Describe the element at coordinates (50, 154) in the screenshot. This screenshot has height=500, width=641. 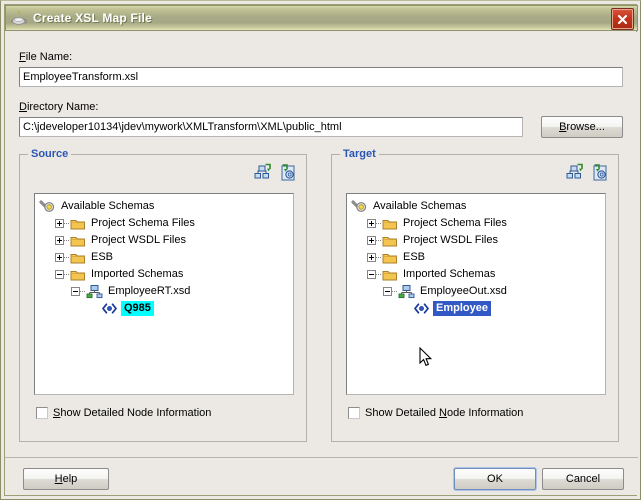
I see `source-group-title: Source` at that location.